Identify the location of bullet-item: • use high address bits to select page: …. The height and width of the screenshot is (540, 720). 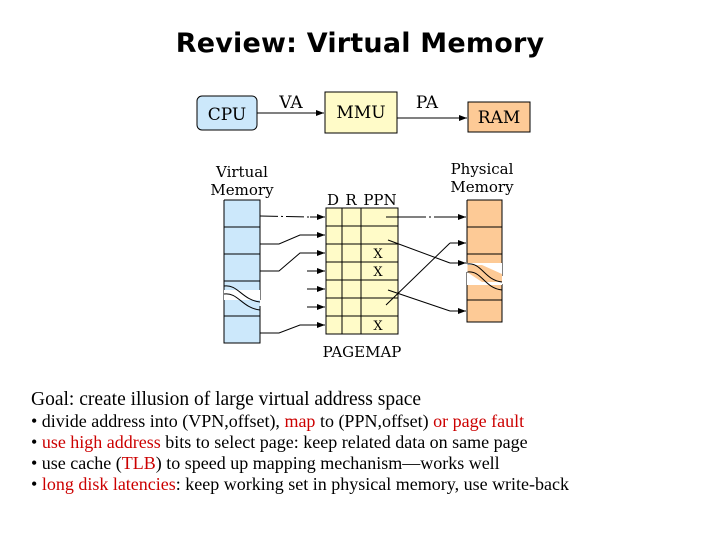
(300, 442).